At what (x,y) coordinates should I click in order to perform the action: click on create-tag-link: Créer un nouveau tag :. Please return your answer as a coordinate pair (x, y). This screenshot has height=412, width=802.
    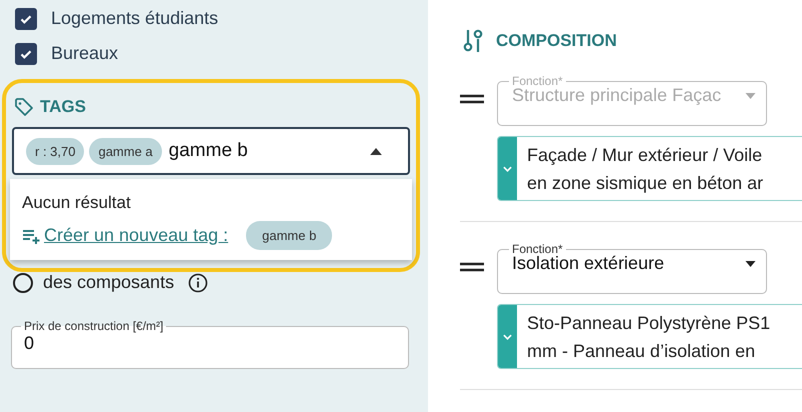
    Looking at the image, I should click on (136, 235).